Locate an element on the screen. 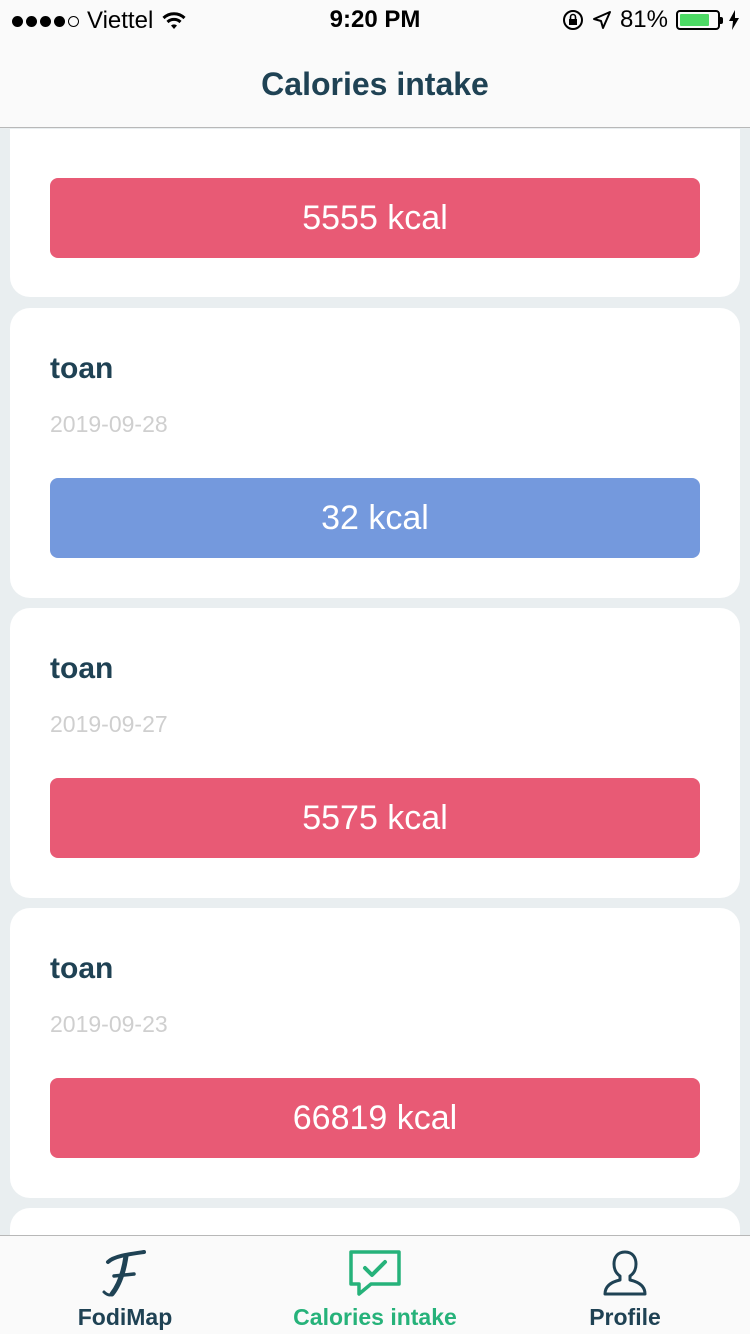 The width and height of the screenshot is (750, 1334). battery-icon is located at coordinates (699, 20).